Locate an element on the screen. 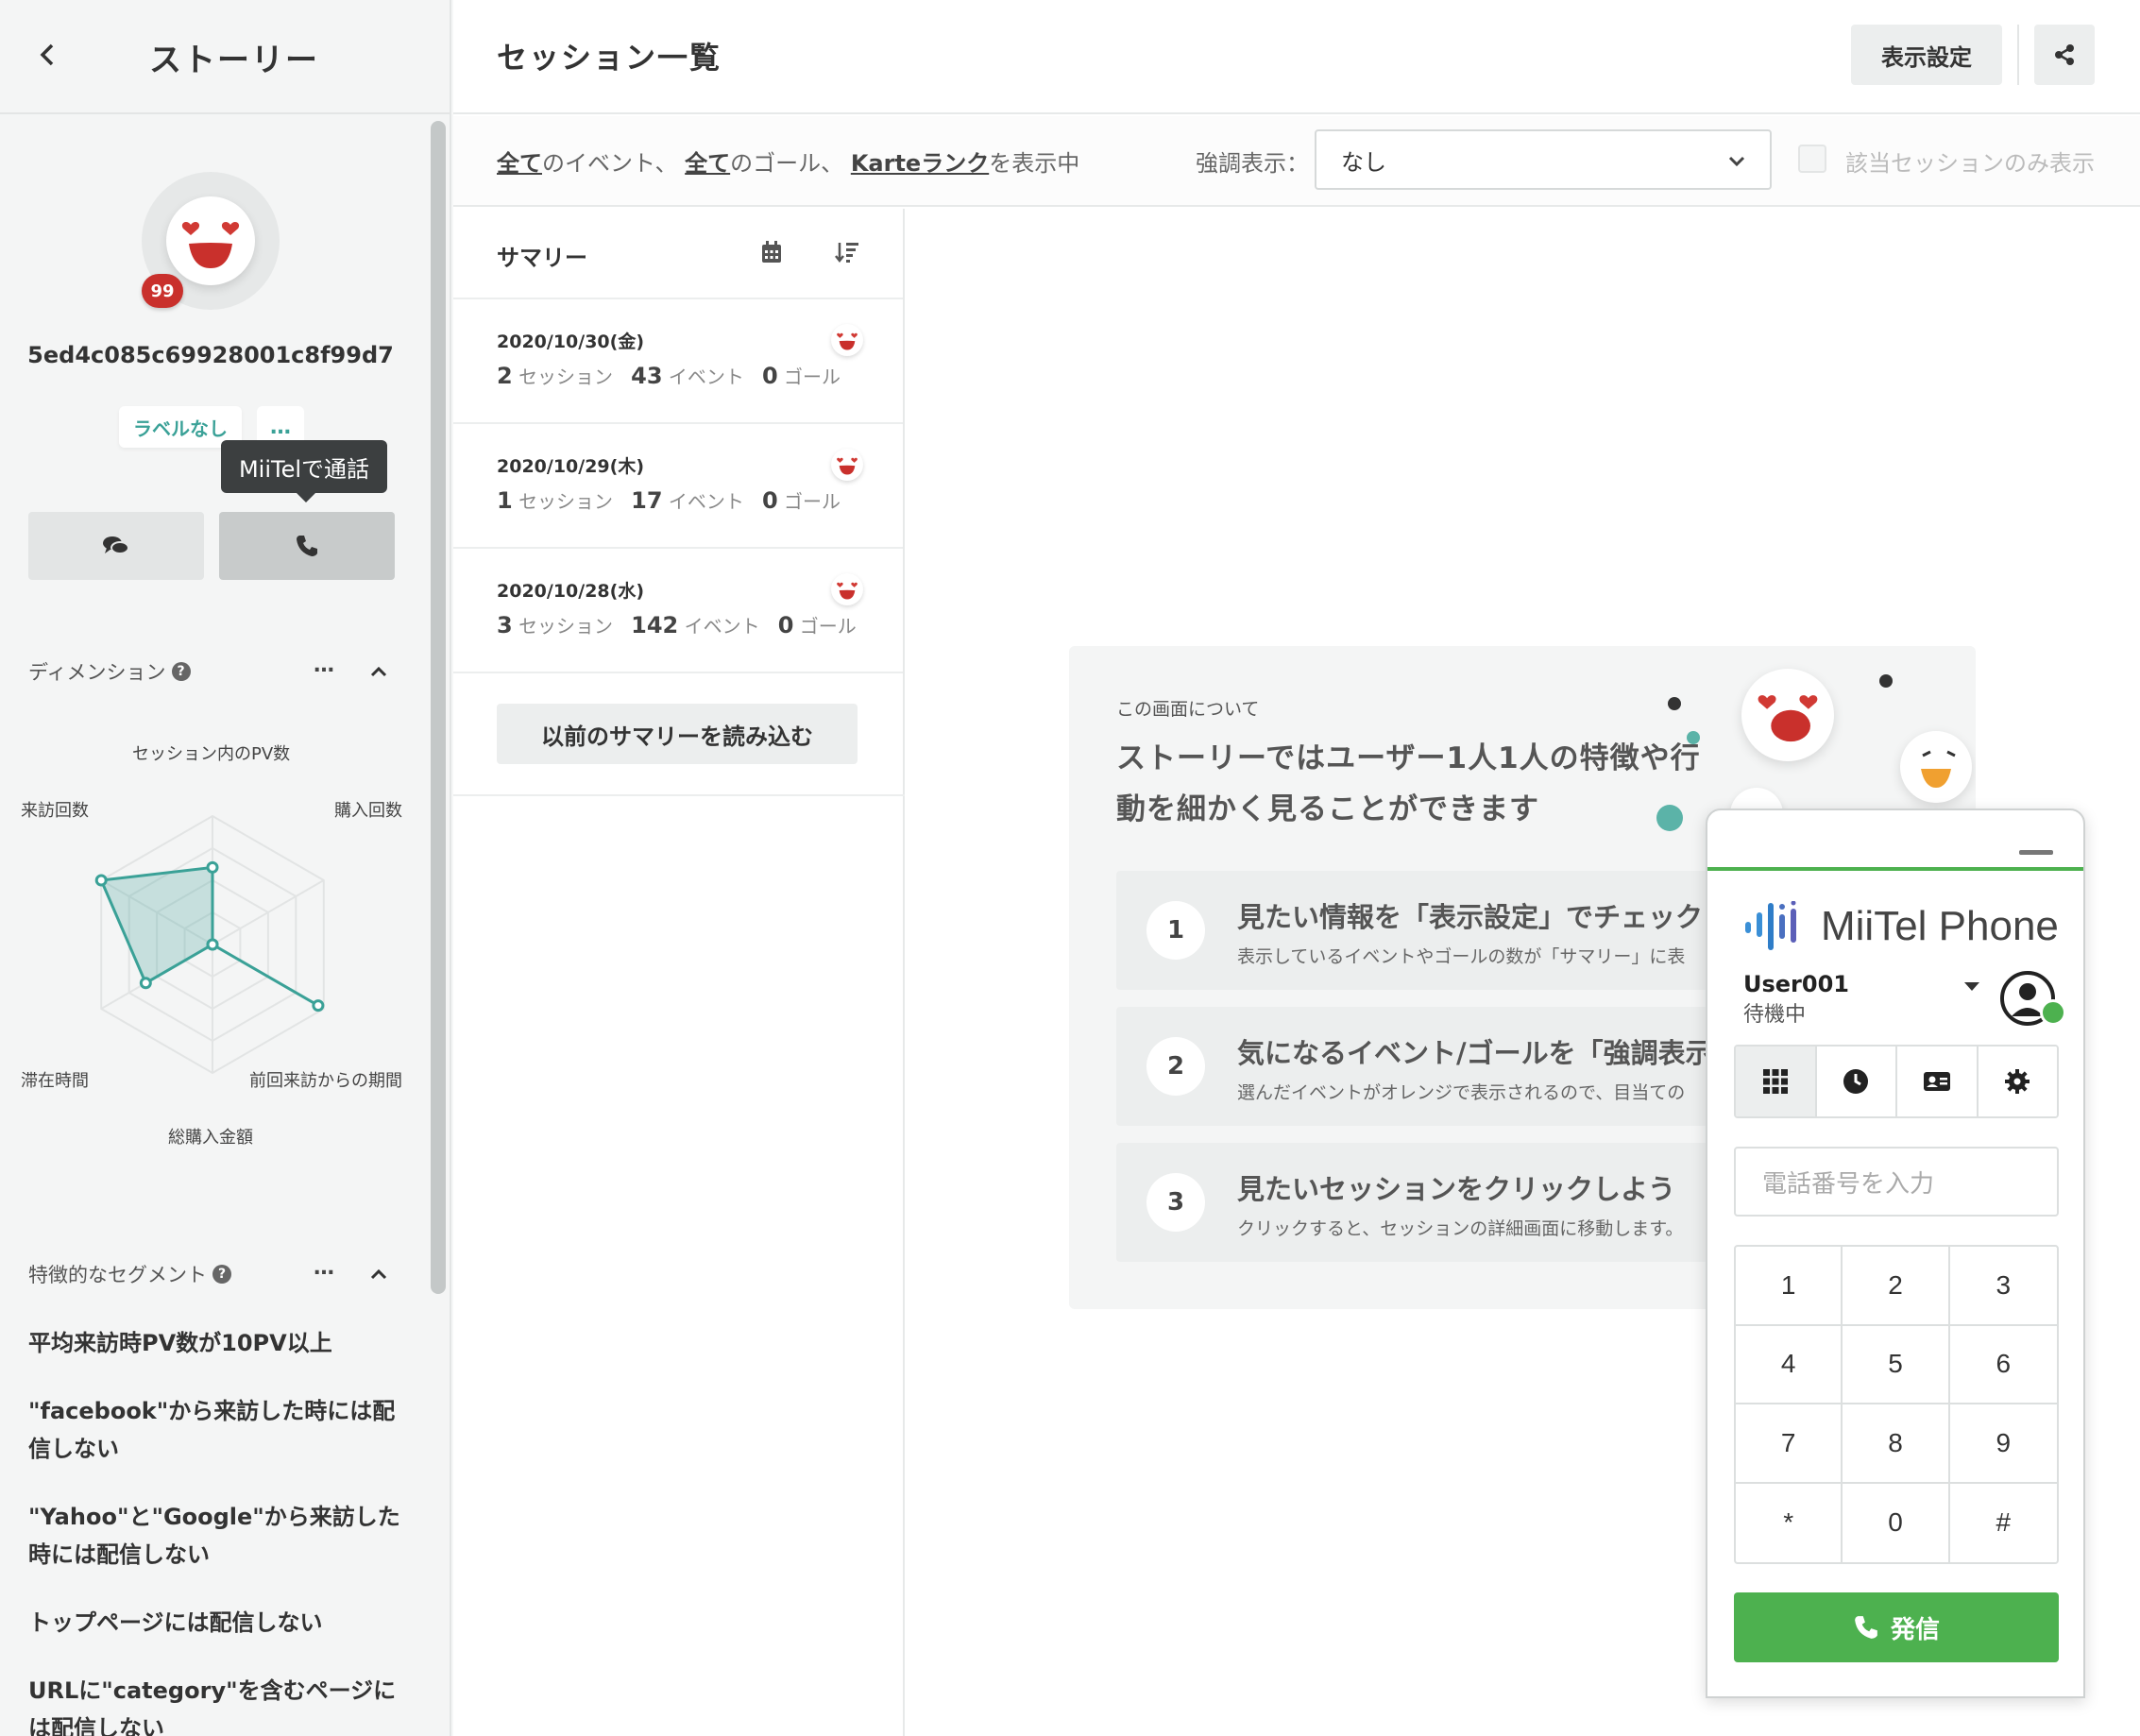 The width and height of the screenshot is (2140, 1736). calendar-icon is located at coordinates (772, 253).